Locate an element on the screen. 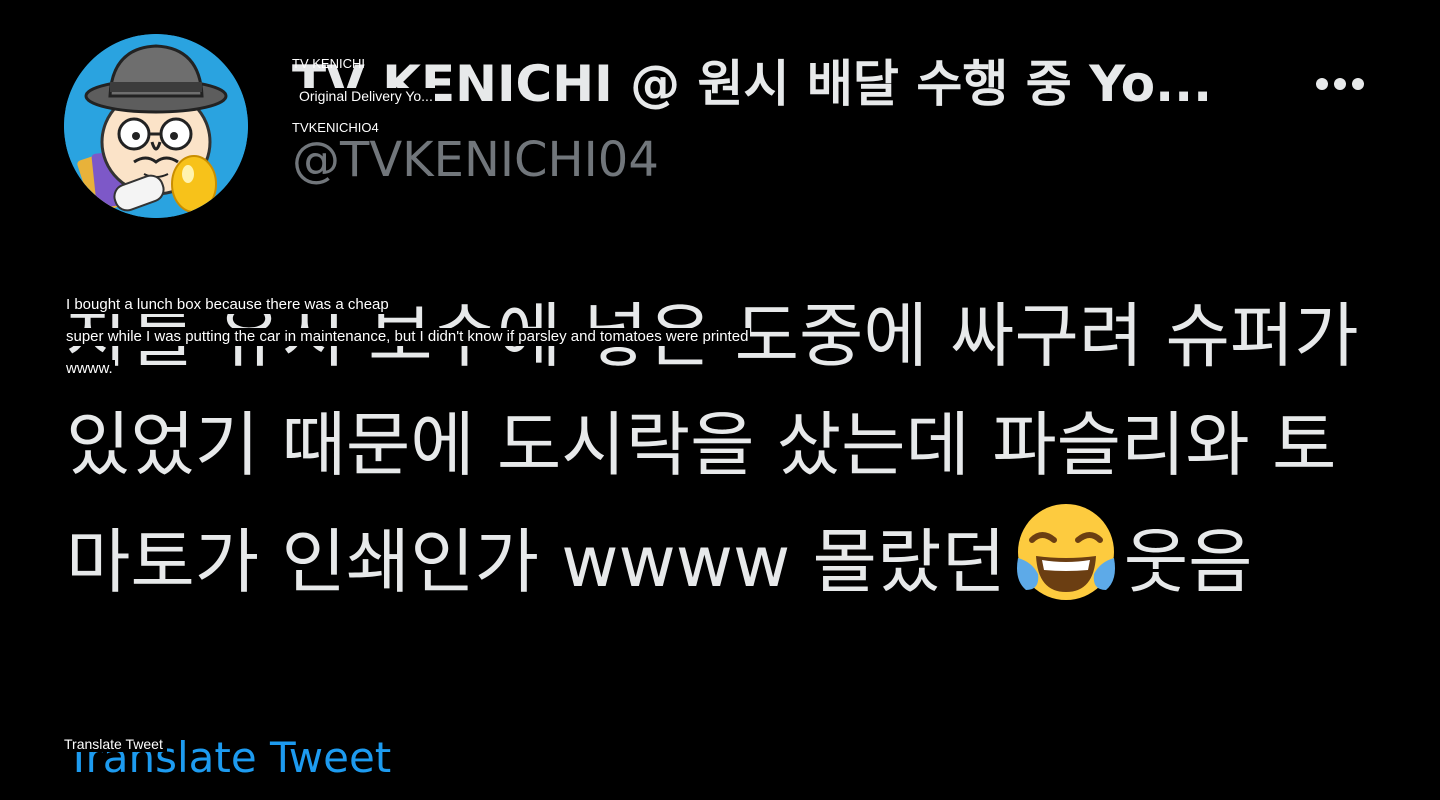  avatar is located at coordinates (156, 126).